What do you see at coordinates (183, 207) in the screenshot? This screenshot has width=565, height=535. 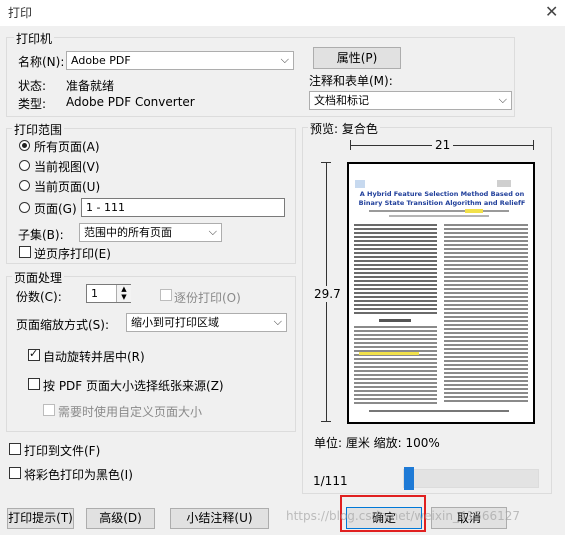 I see `pages-range-input: 1 - 111` at bounding box center [183, 207].